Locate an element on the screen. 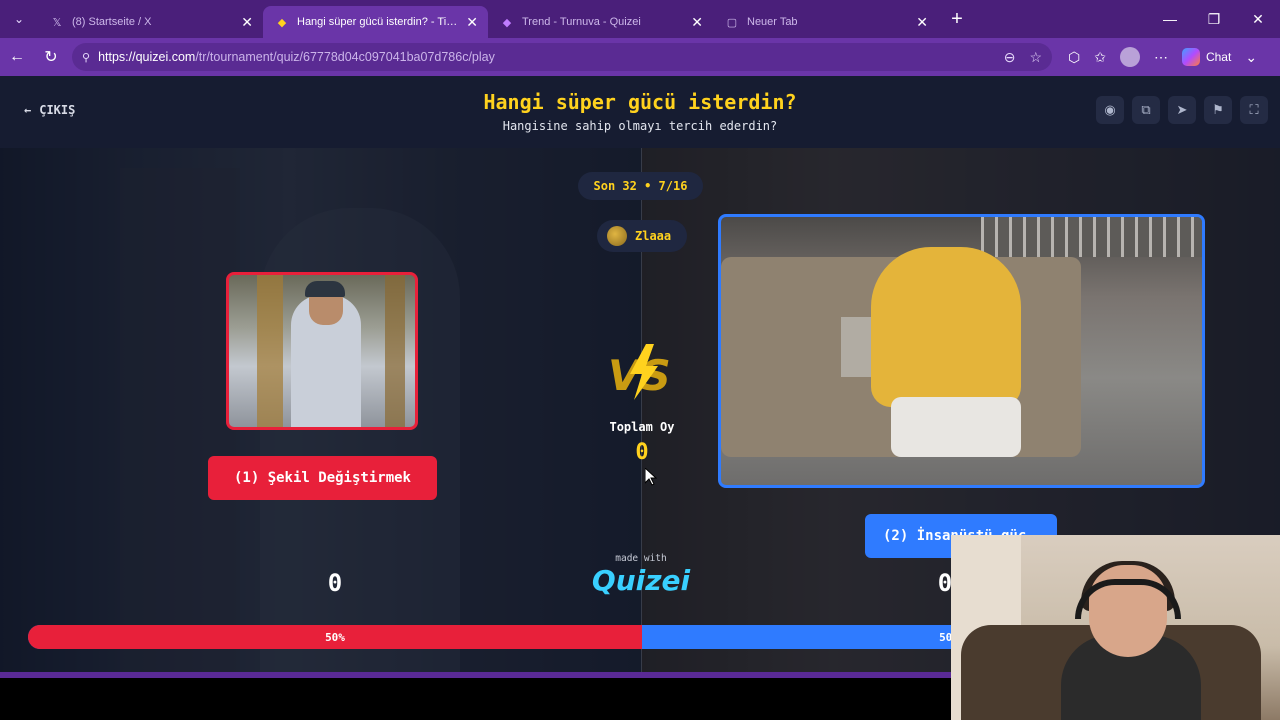 The image size is (1280, 720). window-controls: — ❐ ✕ is located at coordinates (1214, 19).